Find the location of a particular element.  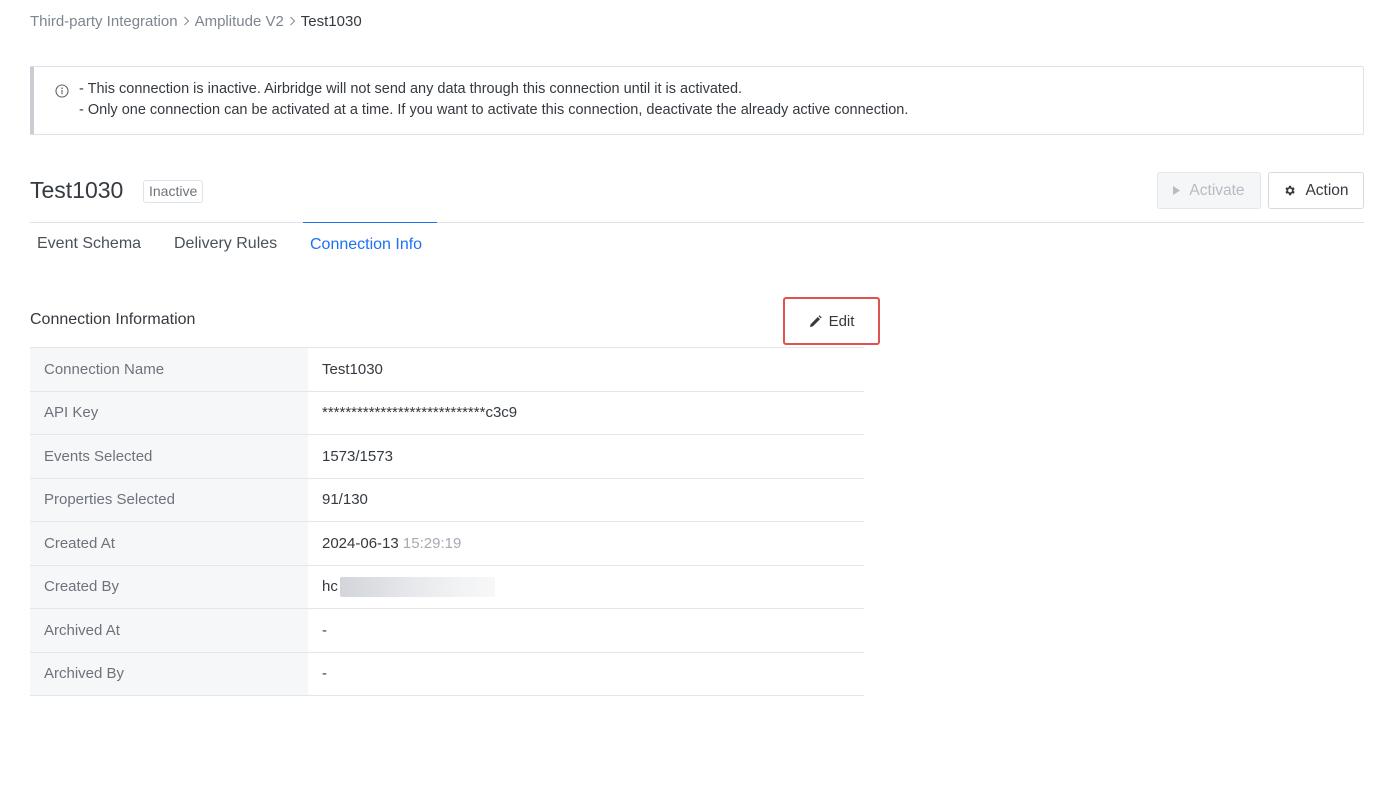

table-row: Created By hc is located at coordinates (447, 586).